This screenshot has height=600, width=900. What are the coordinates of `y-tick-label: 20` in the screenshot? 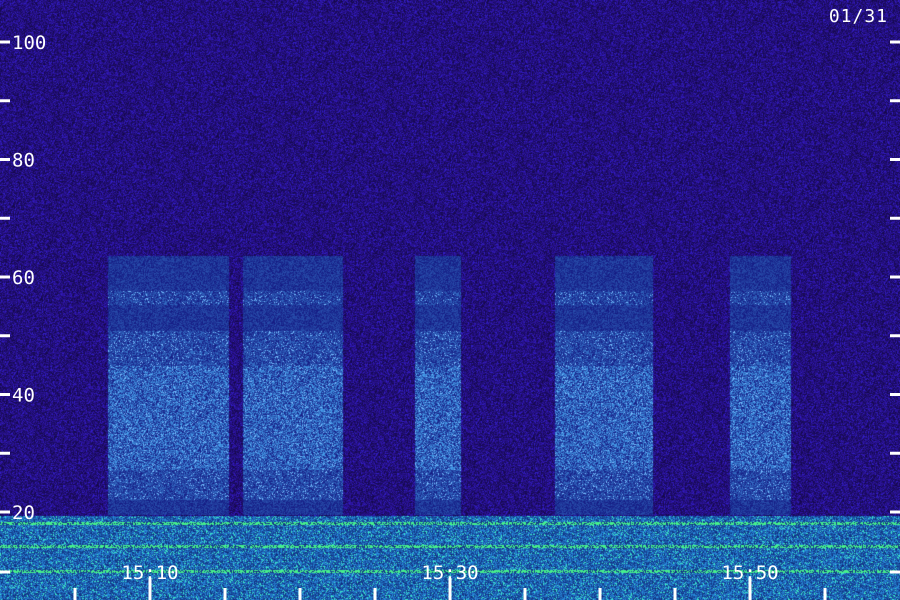 It's located at (23, 513).